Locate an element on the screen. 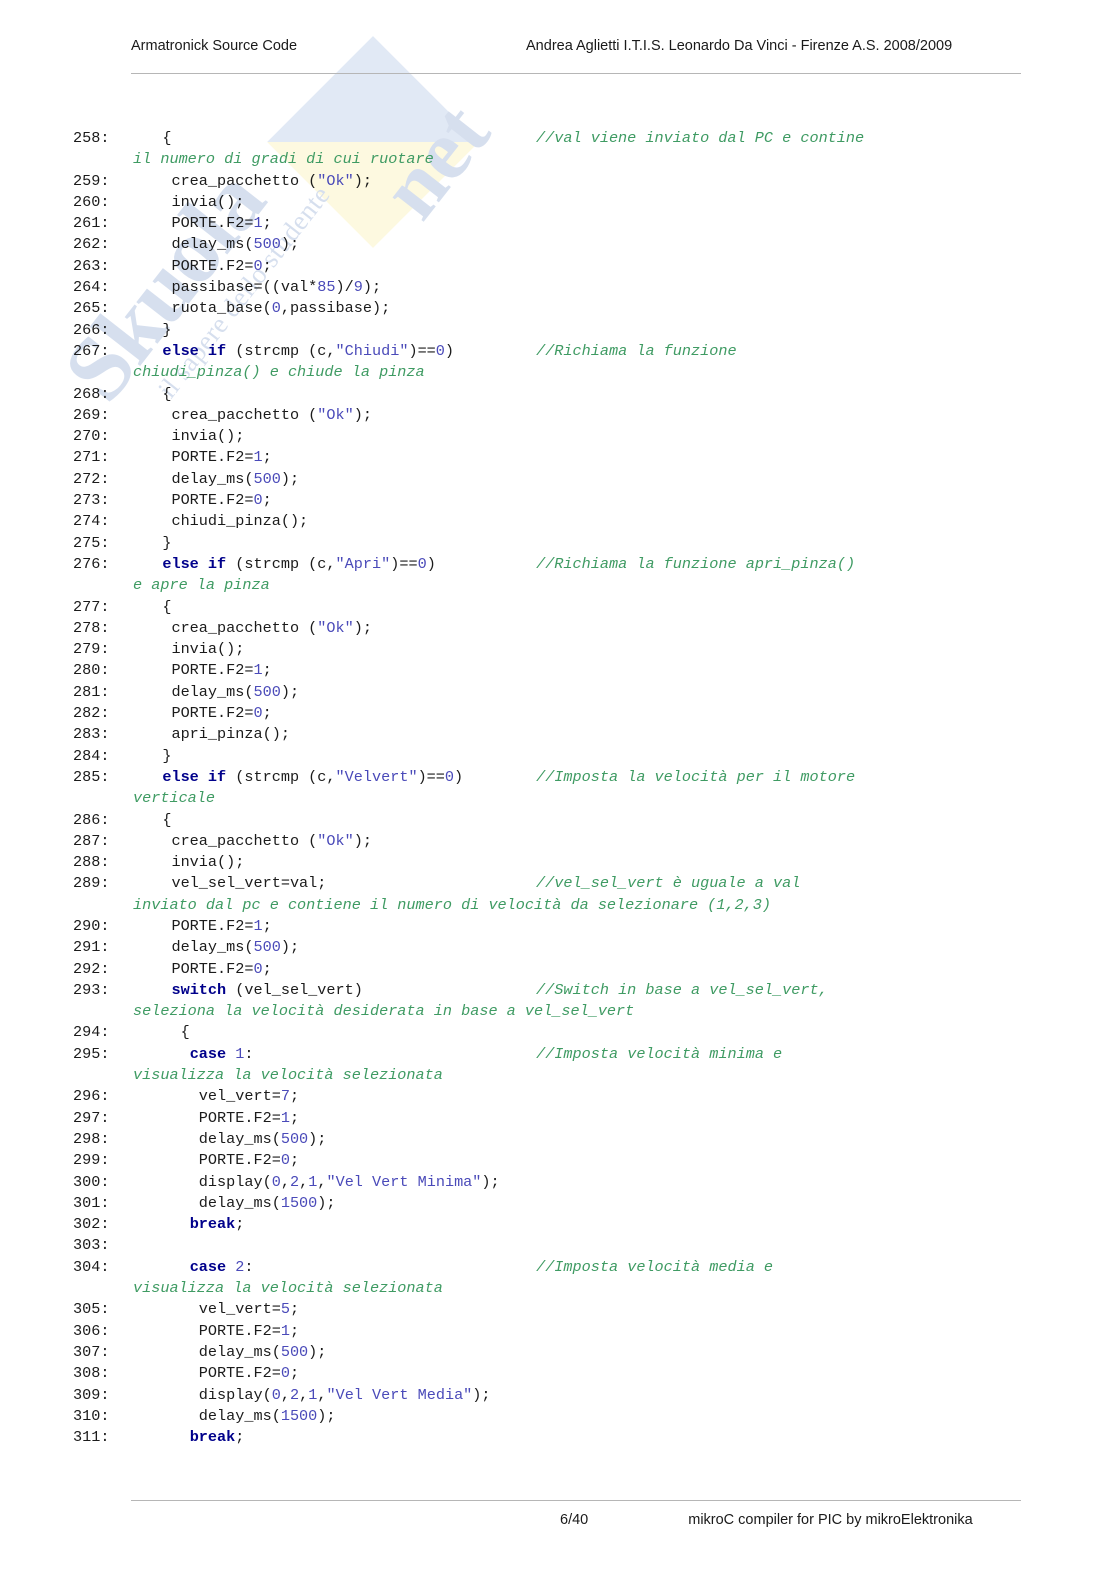 This screenshot has height=1579, width=1116. line-number: 294: is located at coordinates (91, 1032).